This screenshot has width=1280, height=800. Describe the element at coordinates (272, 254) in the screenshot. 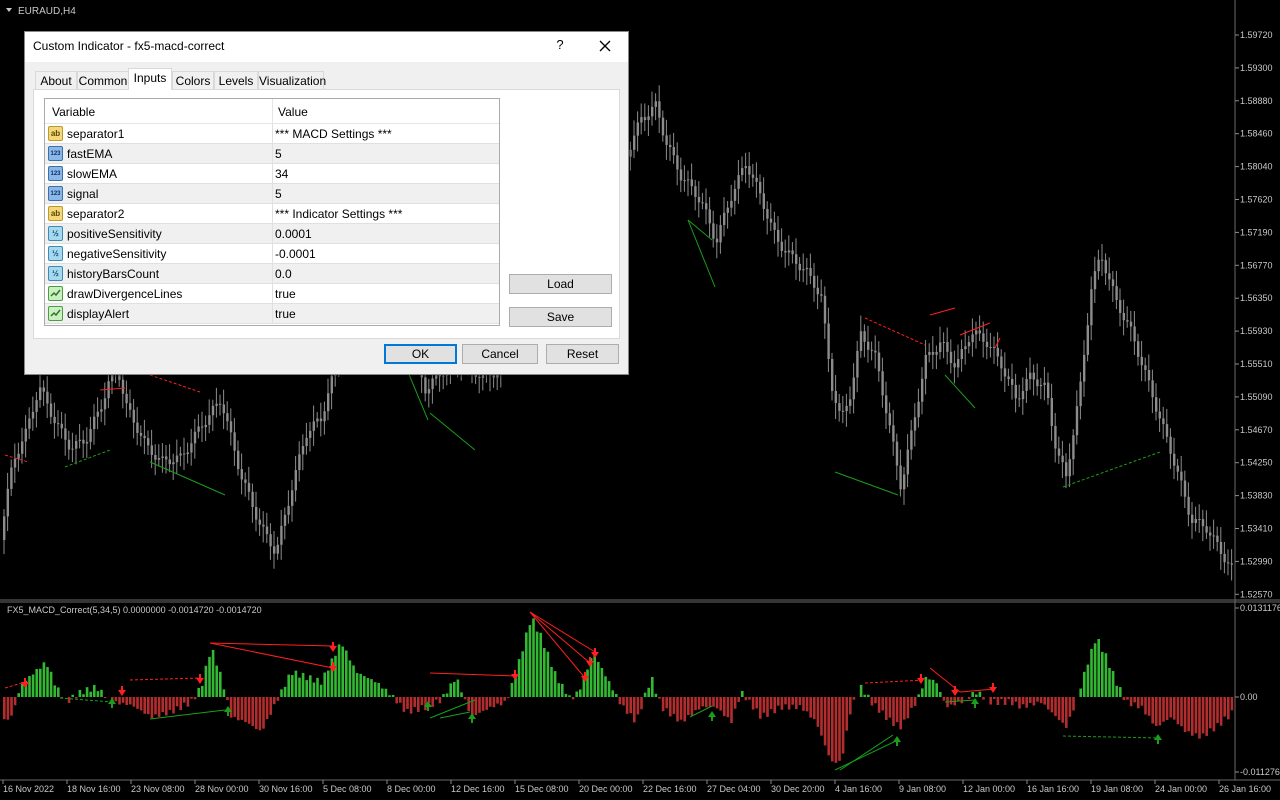

I see `param-row-negativeSensitivity: ½ negativeSensitivity -0.0001` at that location.